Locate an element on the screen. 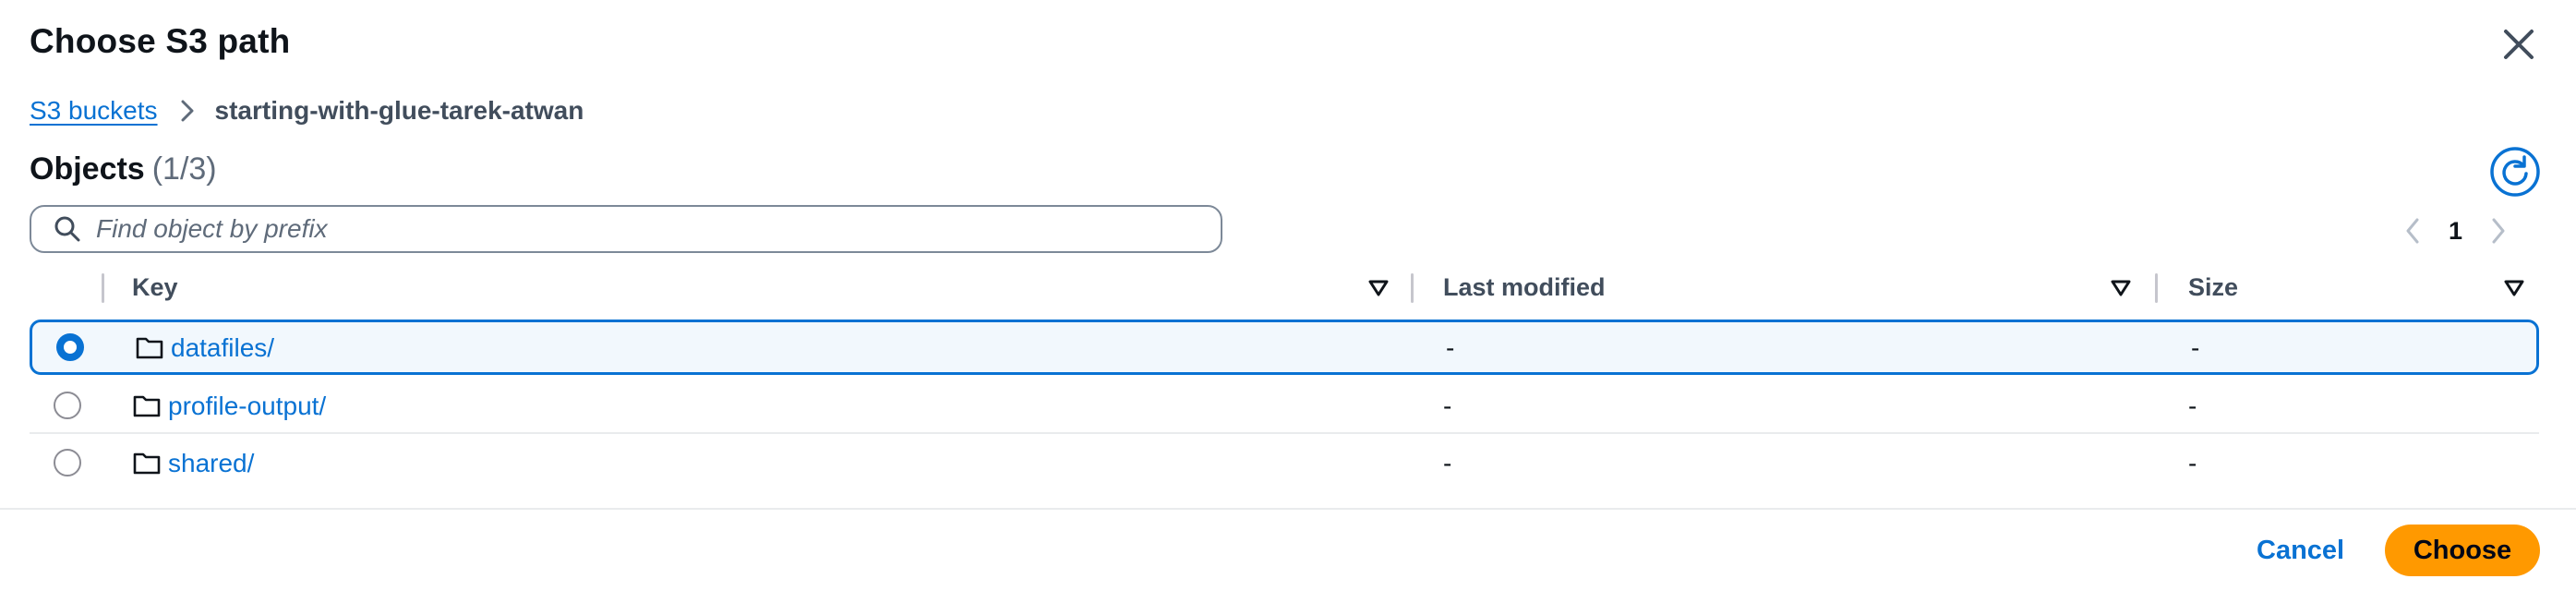 Image resolution: width=2576 pixels, height=591 pixels. cancel-button: Cancel is located at coordinates (2300, 551).